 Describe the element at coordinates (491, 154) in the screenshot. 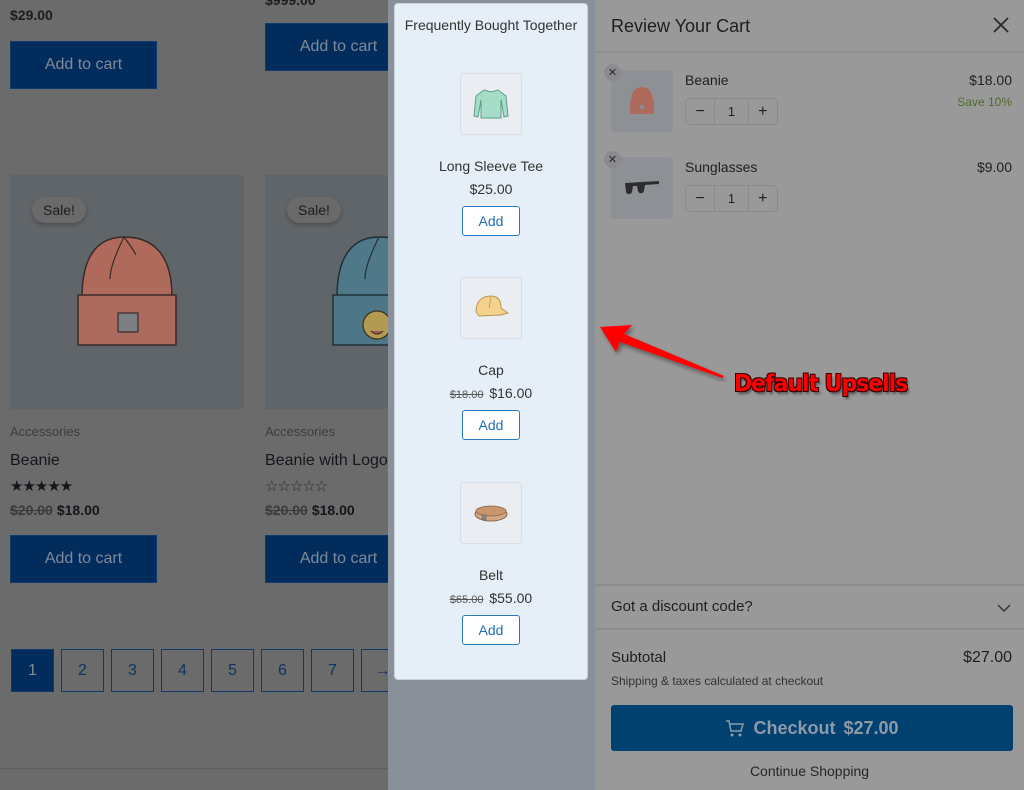

I see `upsell-item: Long Sleeve Tee $25.00 Add` at that location.